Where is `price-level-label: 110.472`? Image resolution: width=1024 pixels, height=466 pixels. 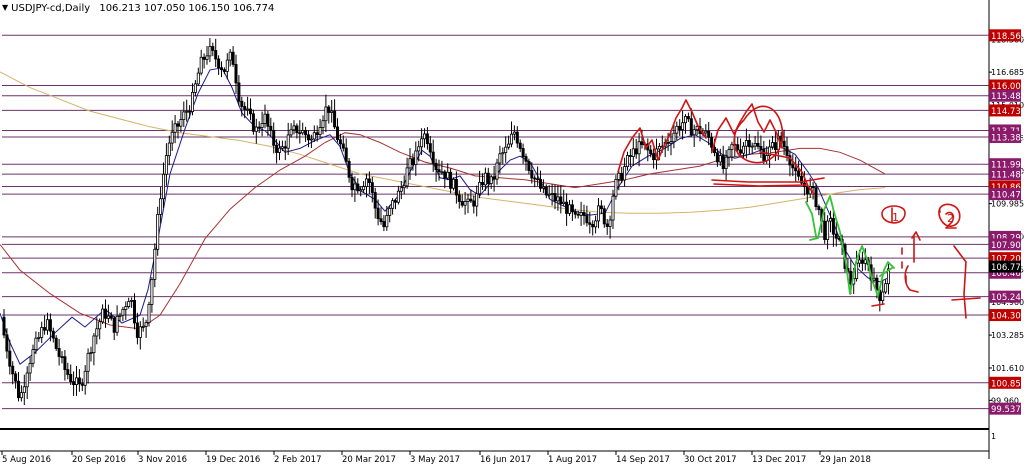
price-level-label: 110.472 is located at coordinates (1007, 196).